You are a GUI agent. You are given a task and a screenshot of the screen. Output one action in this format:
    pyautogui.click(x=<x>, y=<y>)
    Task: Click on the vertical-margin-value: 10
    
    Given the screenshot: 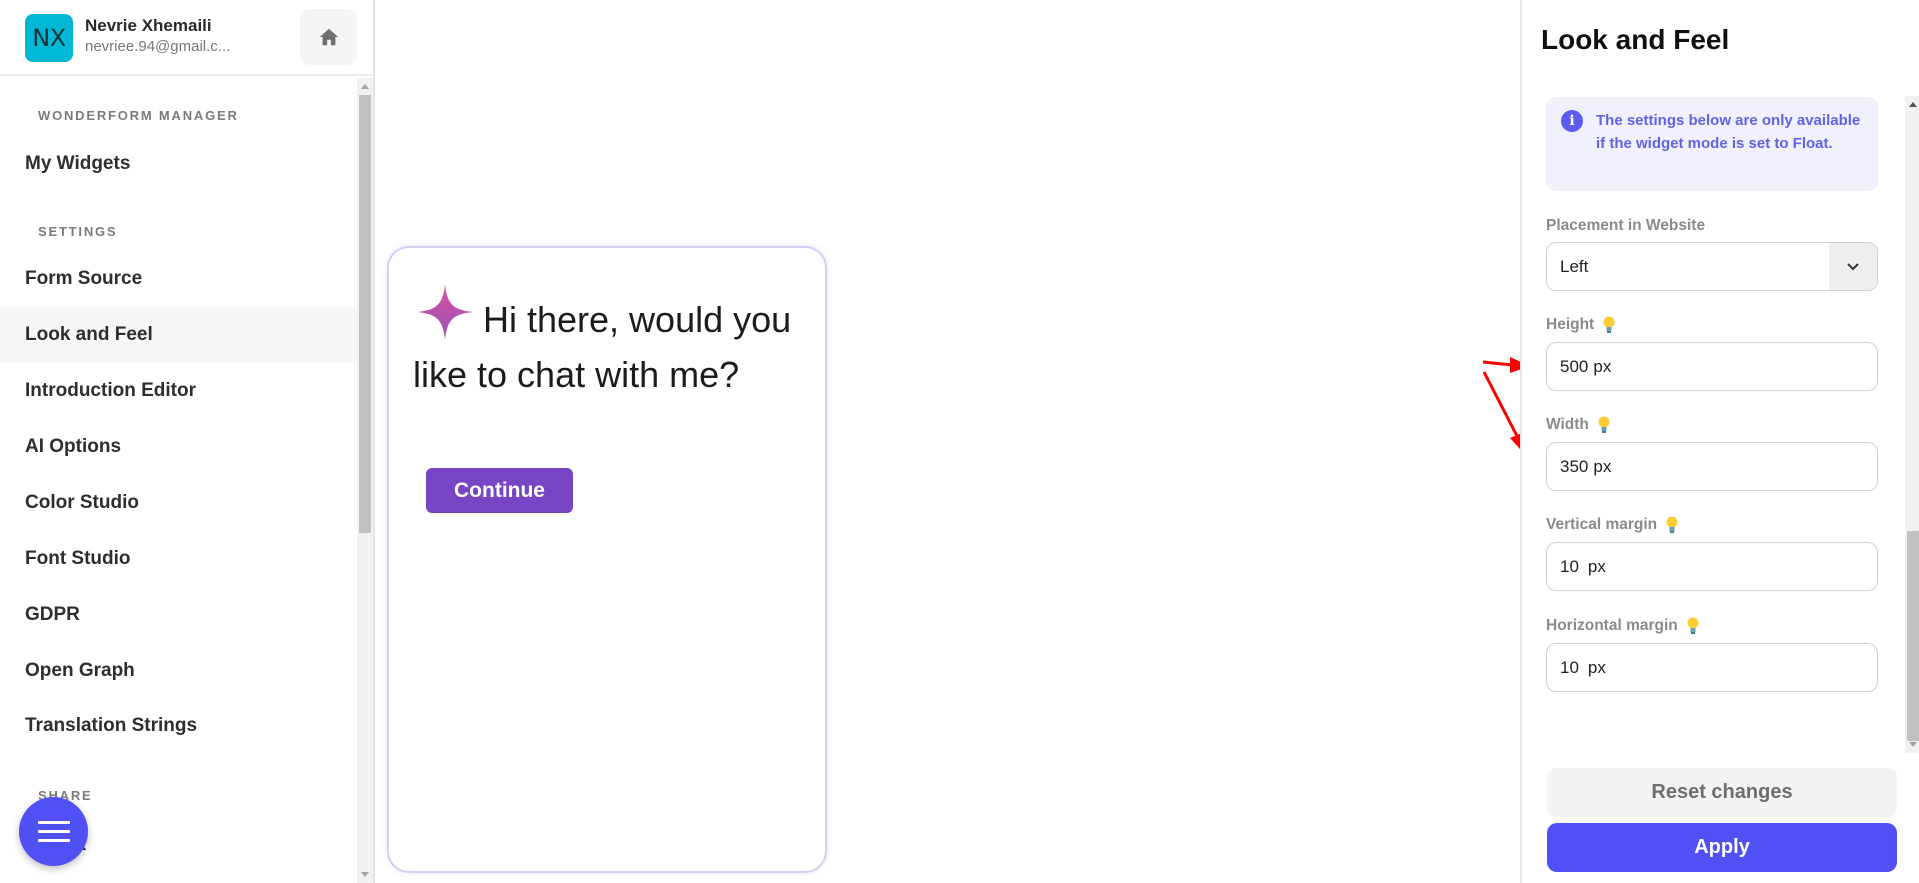 What is the action you would take?
    pyautogui.click(x=1569, y=566)
    